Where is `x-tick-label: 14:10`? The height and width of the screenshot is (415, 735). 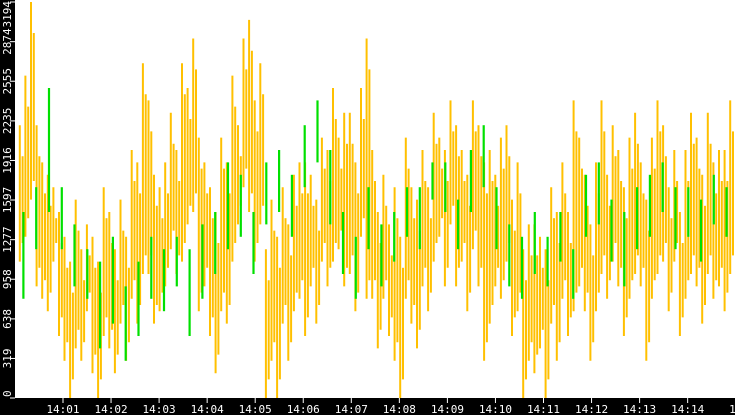
x-tick-label: 14:10 is located at coordinates (495, 409).